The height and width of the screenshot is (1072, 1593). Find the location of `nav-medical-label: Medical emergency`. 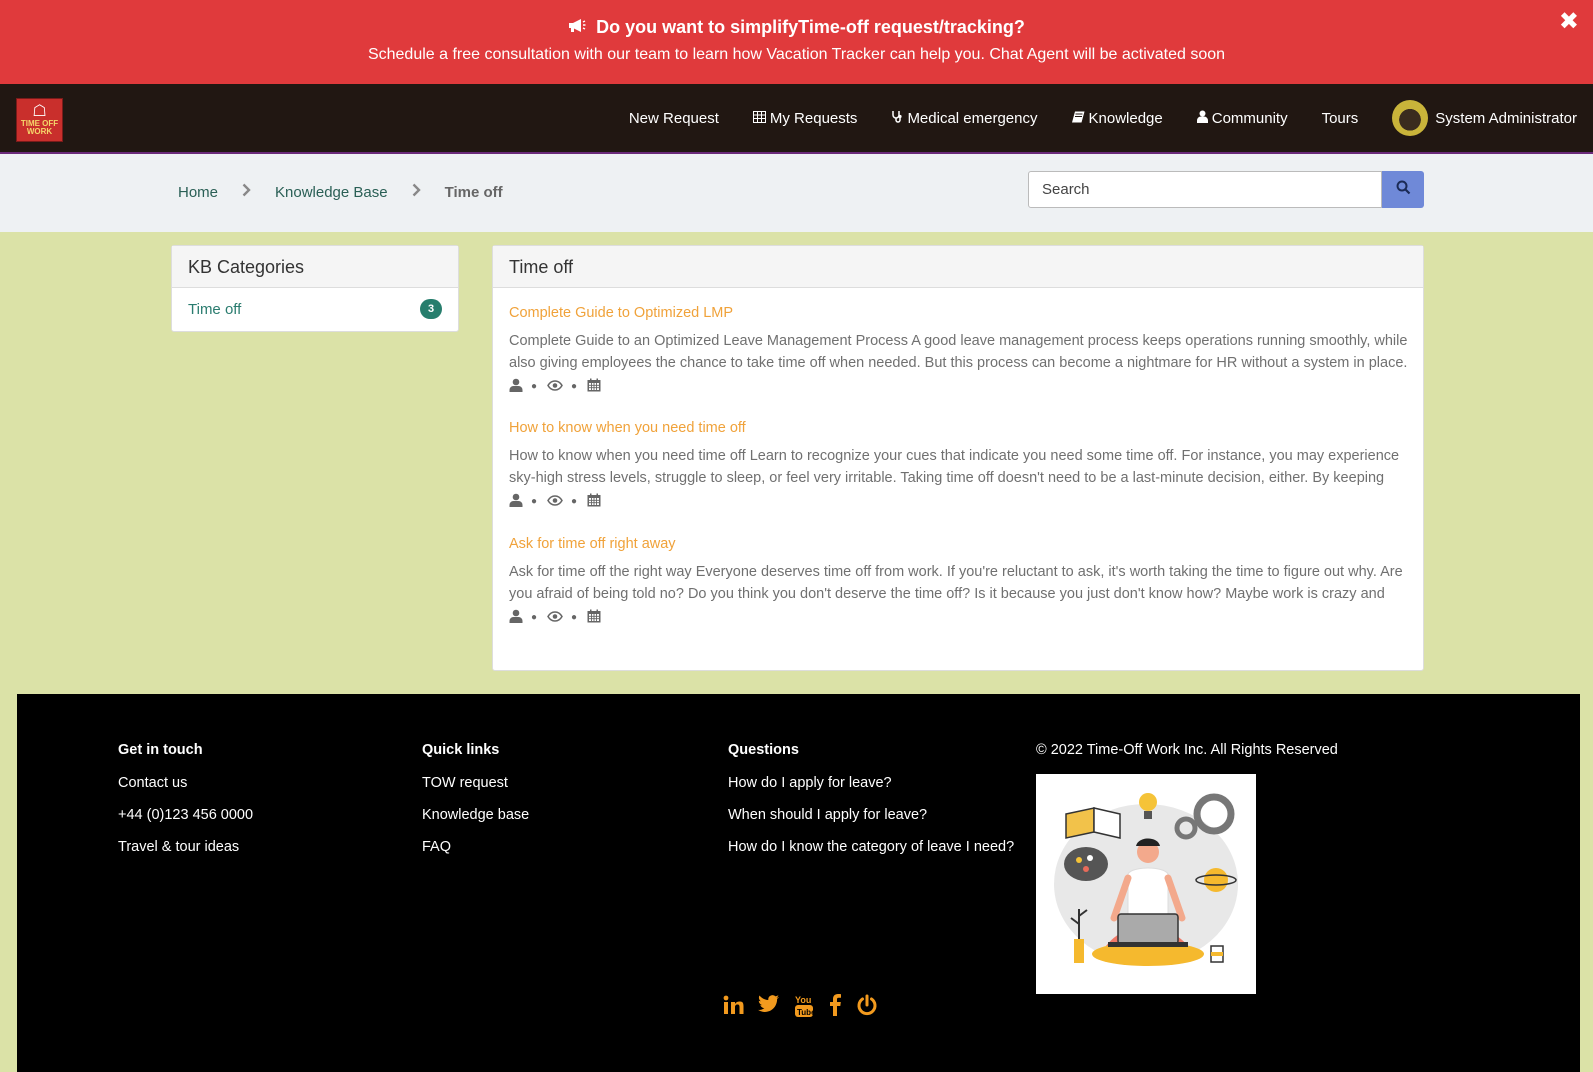

nav-medical-label: Medical emergency is located at coordinates (972, 118).